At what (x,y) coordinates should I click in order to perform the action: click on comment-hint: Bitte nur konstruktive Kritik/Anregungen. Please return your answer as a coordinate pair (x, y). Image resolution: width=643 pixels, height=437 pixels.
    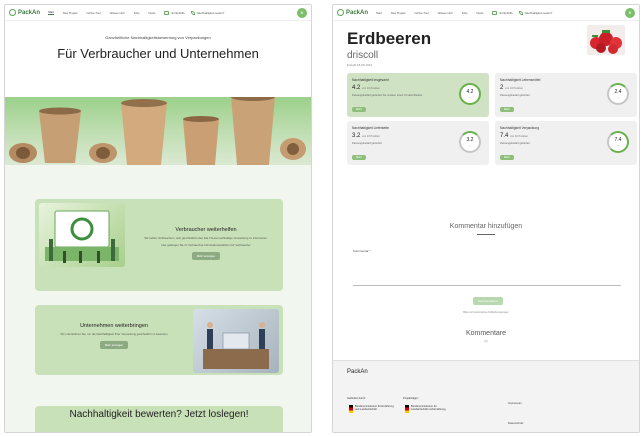
    Looking at the image, I should click on (486, 312).